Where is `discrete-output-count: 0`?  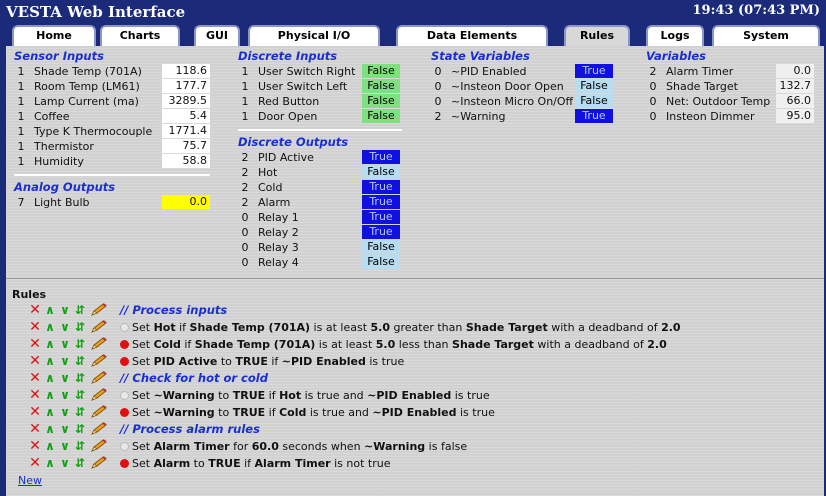 discrete-output-count: 0 is located at coordinates (245, 247).